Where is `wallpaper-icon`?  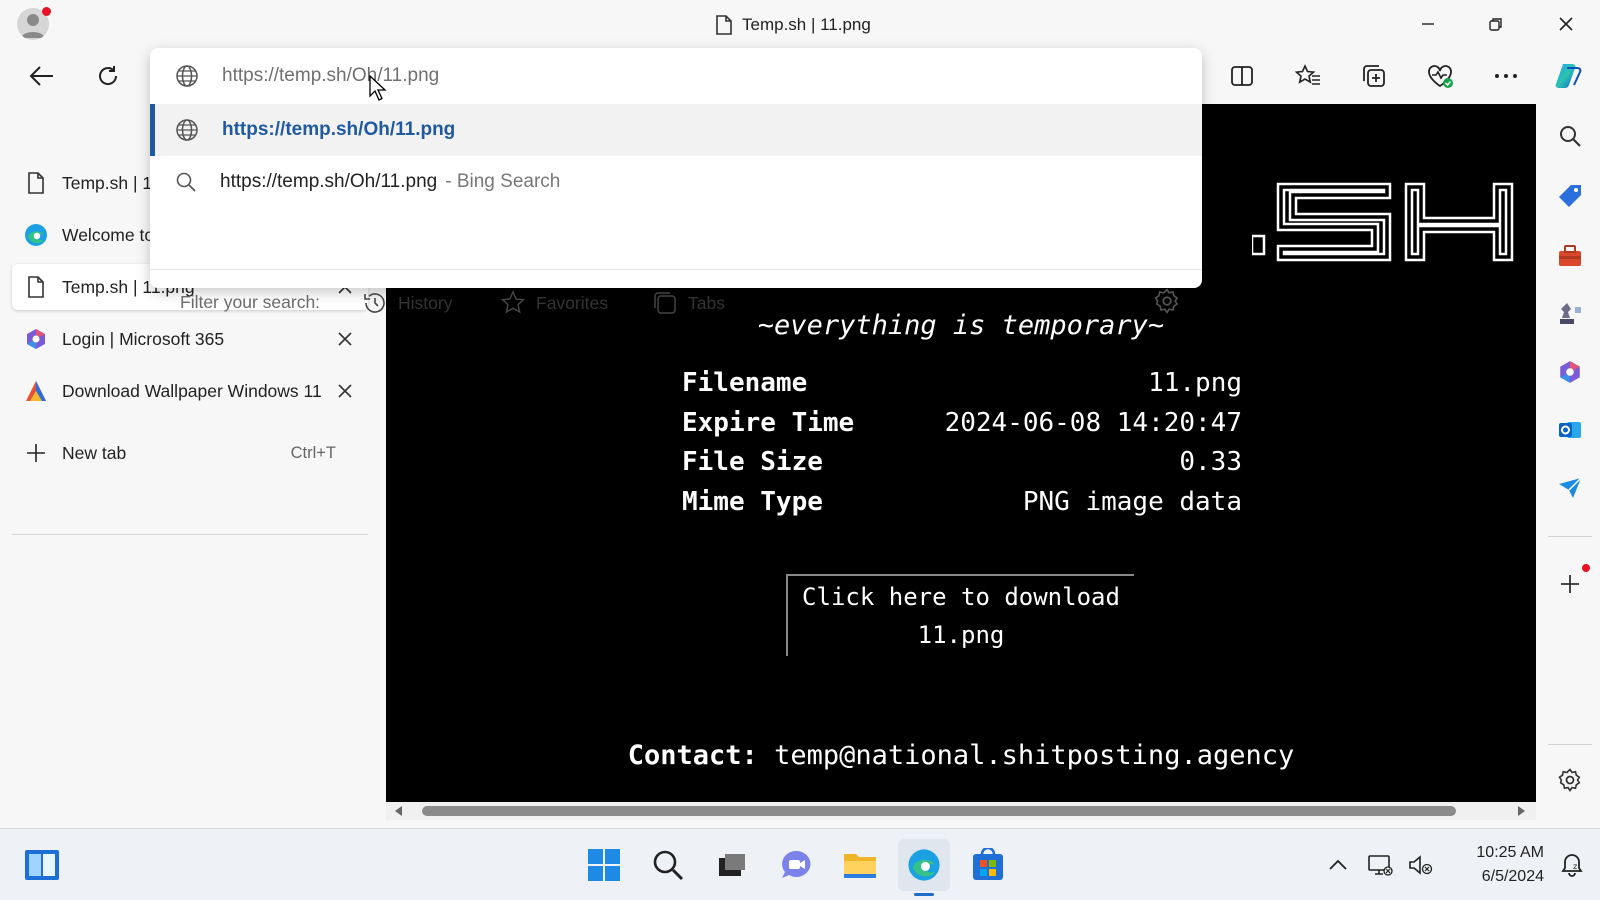
wallpaper-icon is located at coordinates (36, 391).